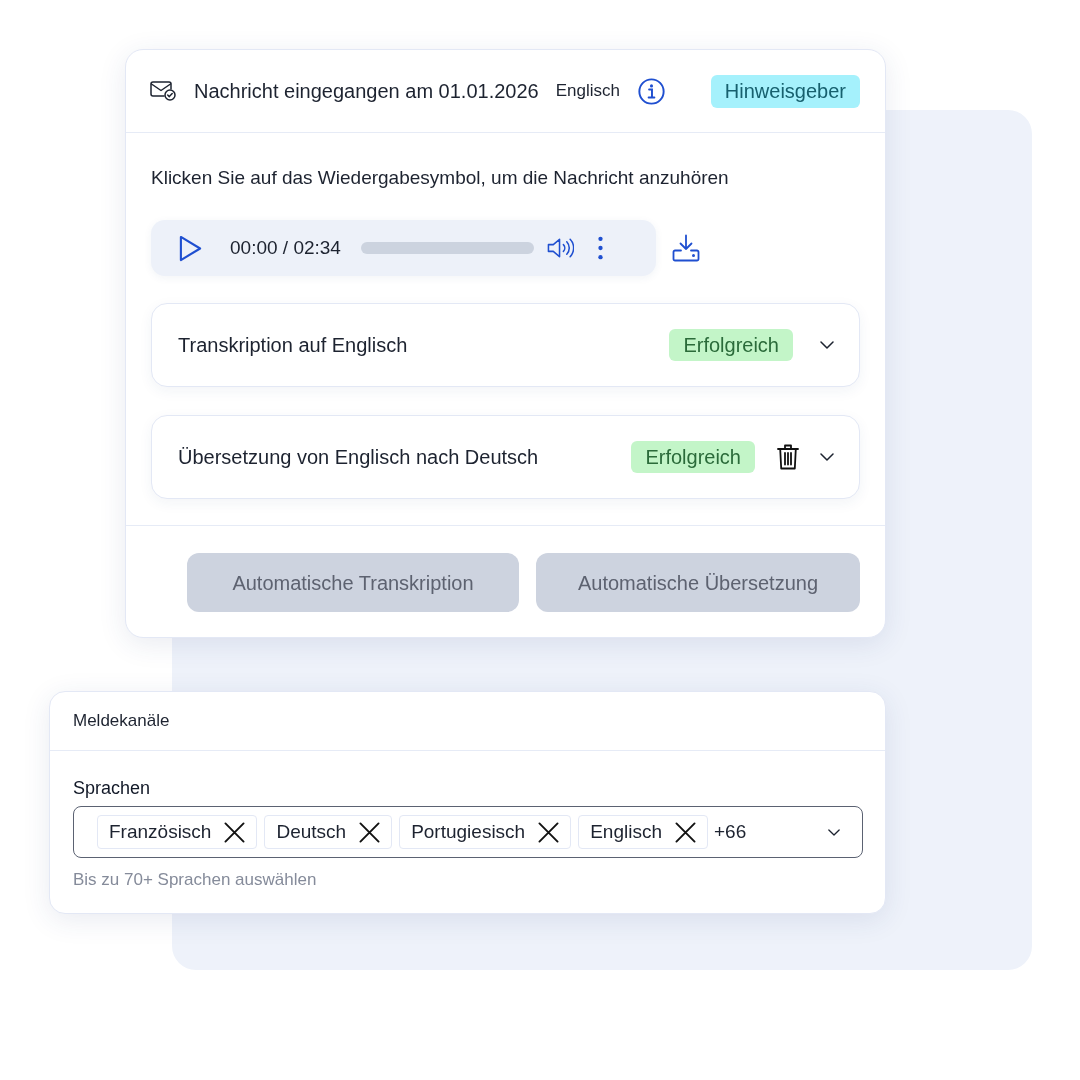  I want to click on section-title: Übersetzung von Englisch nach Deutsch, so click(358, 457).